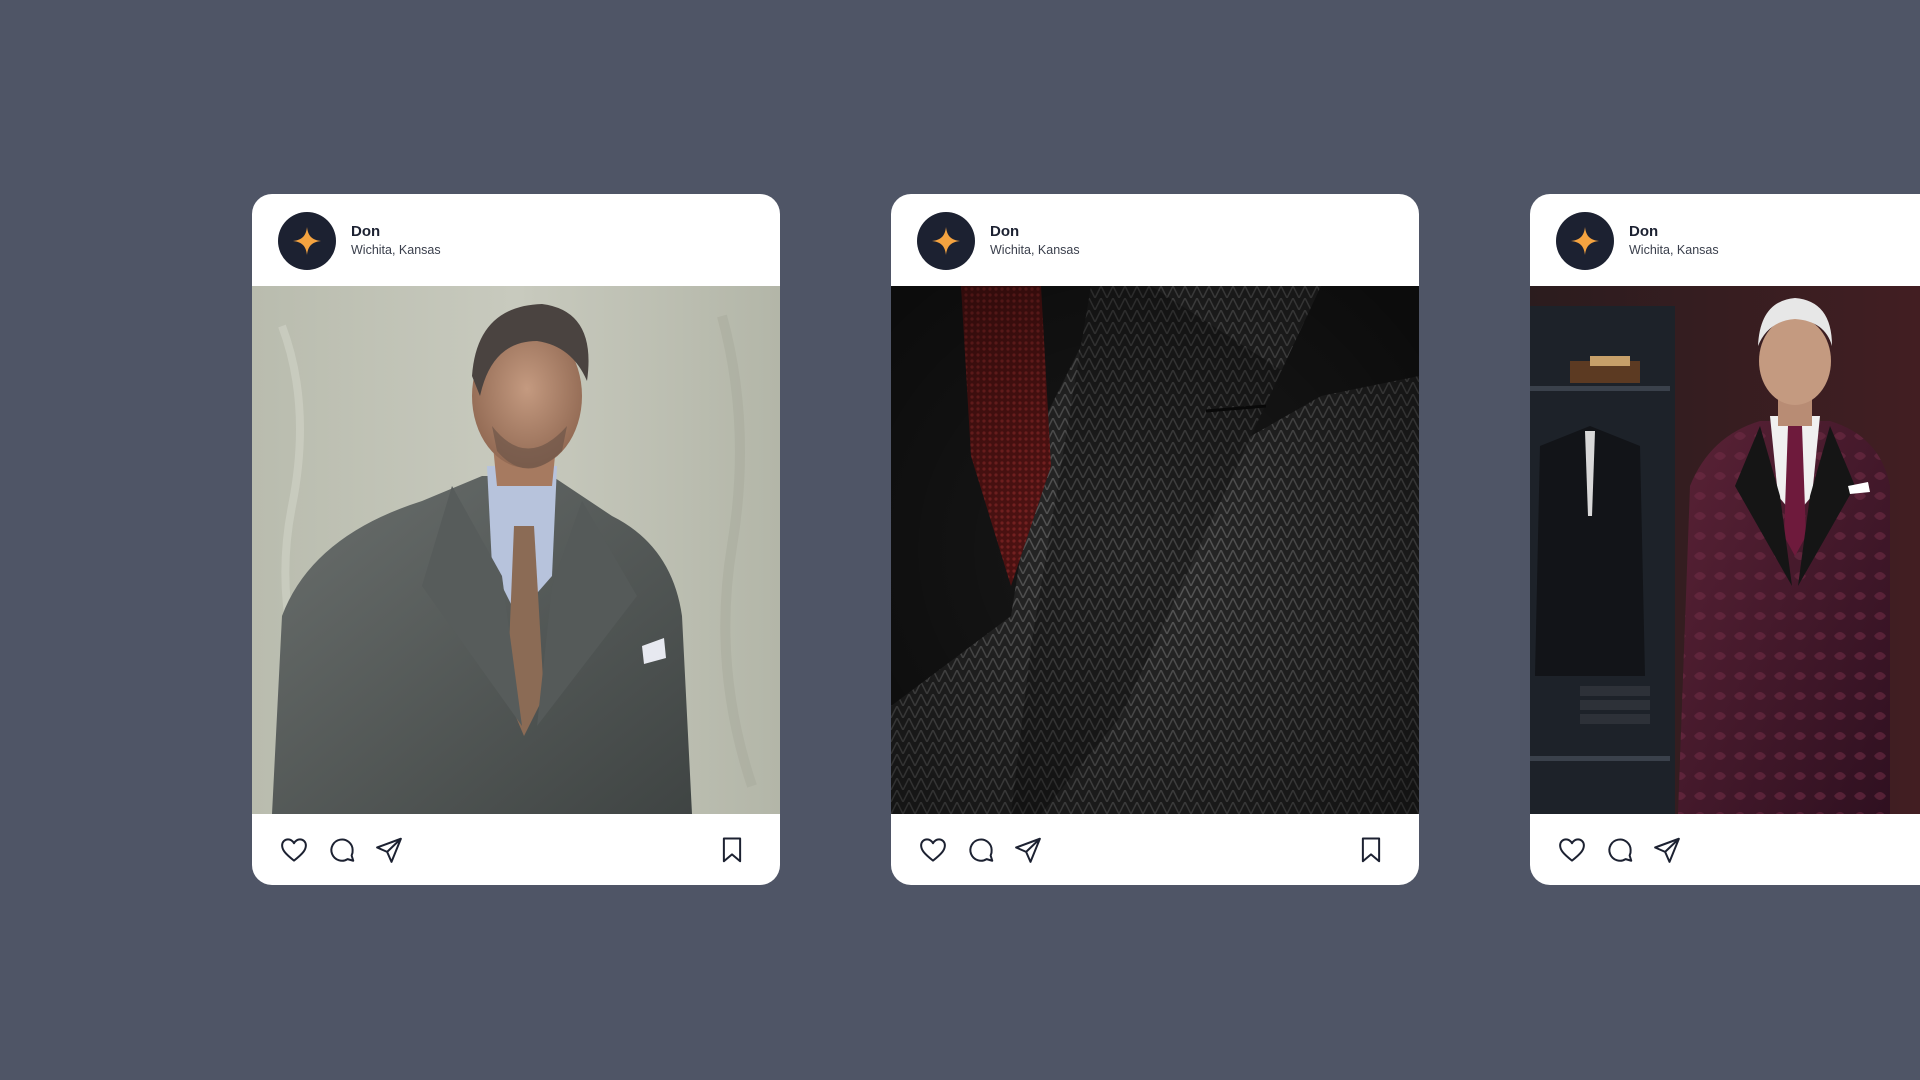  I want to click on post-card-3: Don Wichita, Kansas, so click(1725, 539).